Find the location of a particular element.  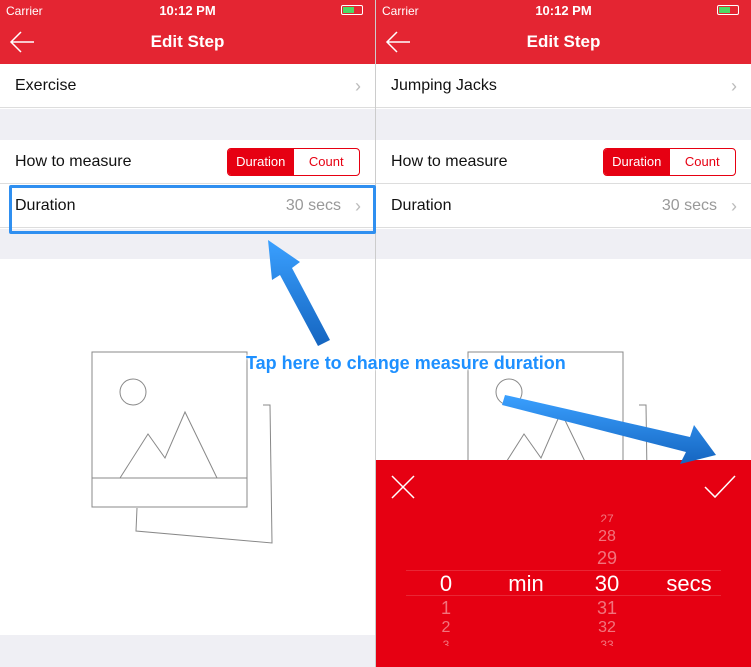

arrow-right-icon is located at coordinates (609, 429).